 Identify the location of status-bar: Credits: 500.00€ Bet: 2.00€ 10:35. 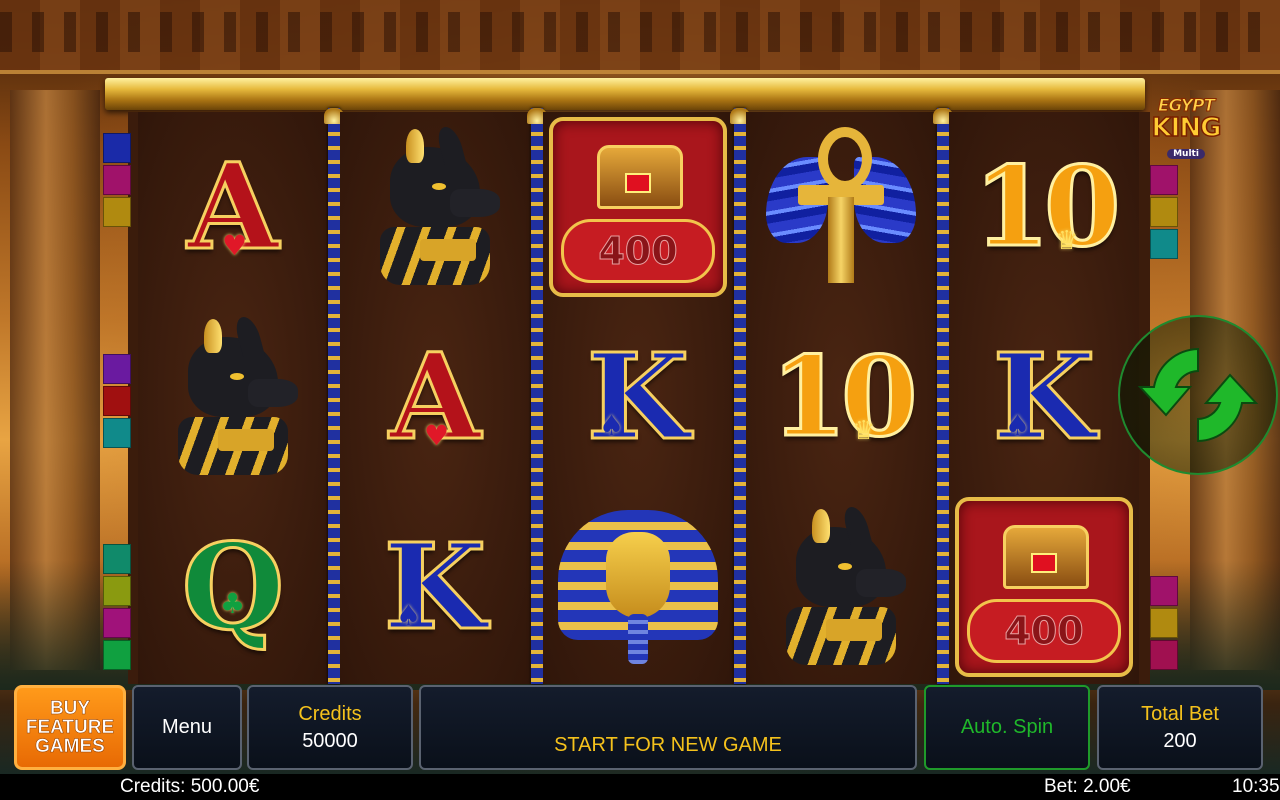
(640, 787).